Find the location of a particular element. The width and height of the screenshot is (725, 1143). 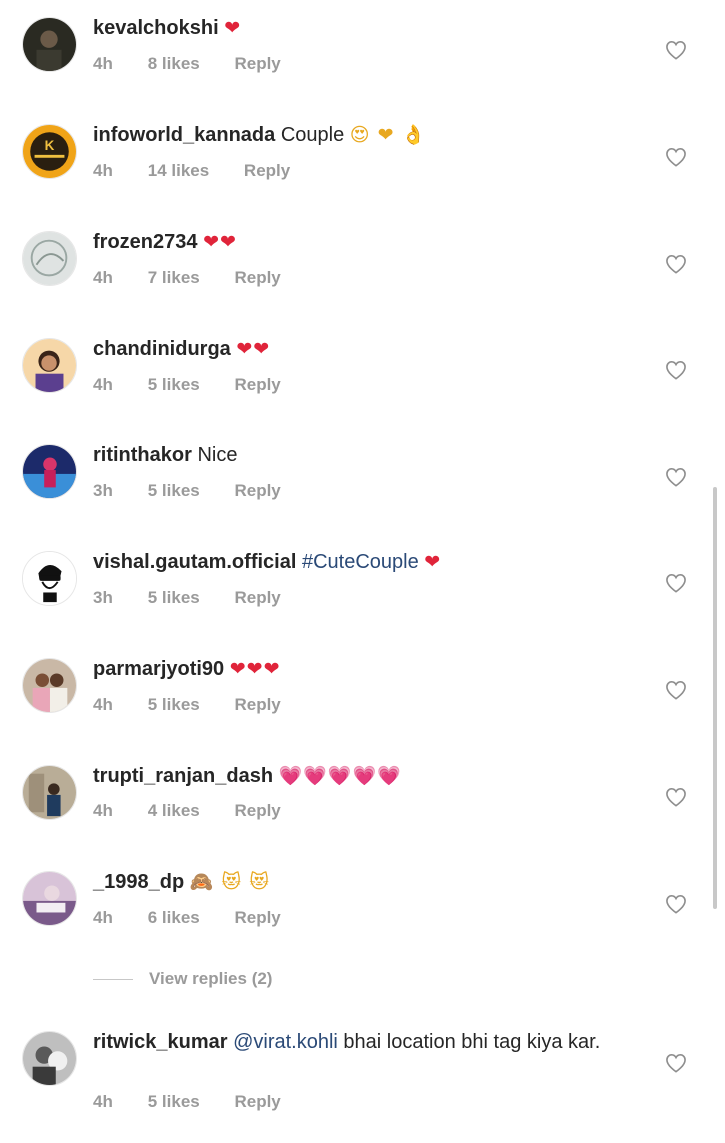

likes-count: 6 likes is located at coordinates (174, 918).